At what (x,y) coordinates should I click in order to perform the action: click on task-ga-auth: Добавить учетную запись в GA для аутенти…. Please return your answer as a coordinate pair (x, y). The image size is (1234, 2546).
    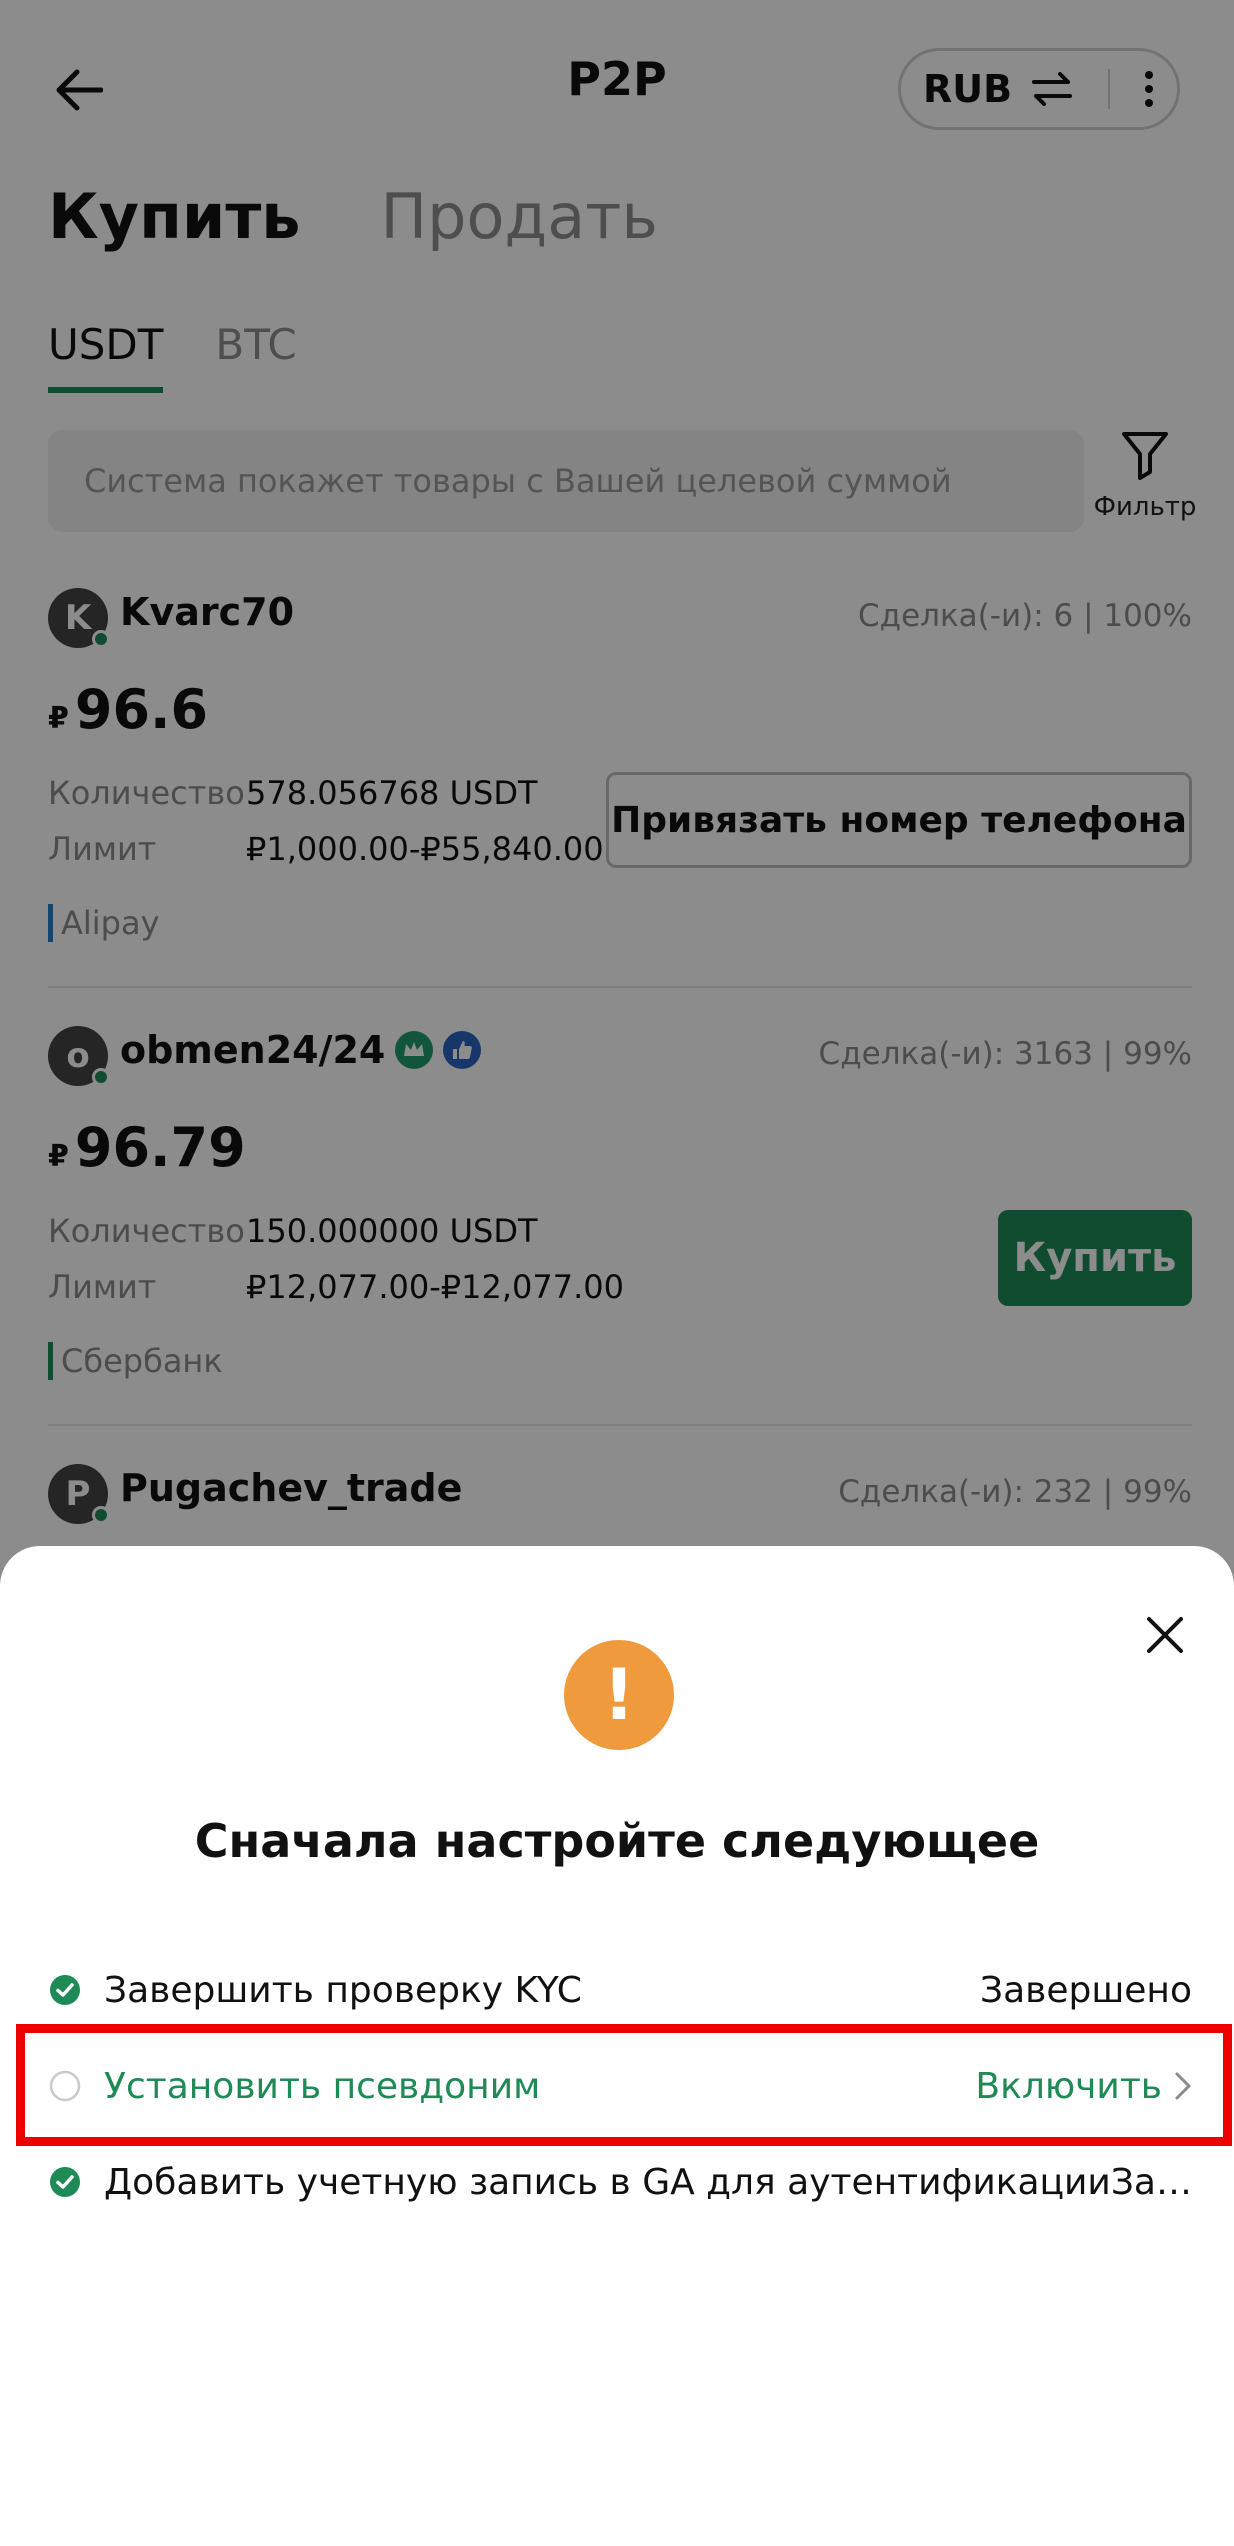
    Looking at the image, I should click on (620, 2182).